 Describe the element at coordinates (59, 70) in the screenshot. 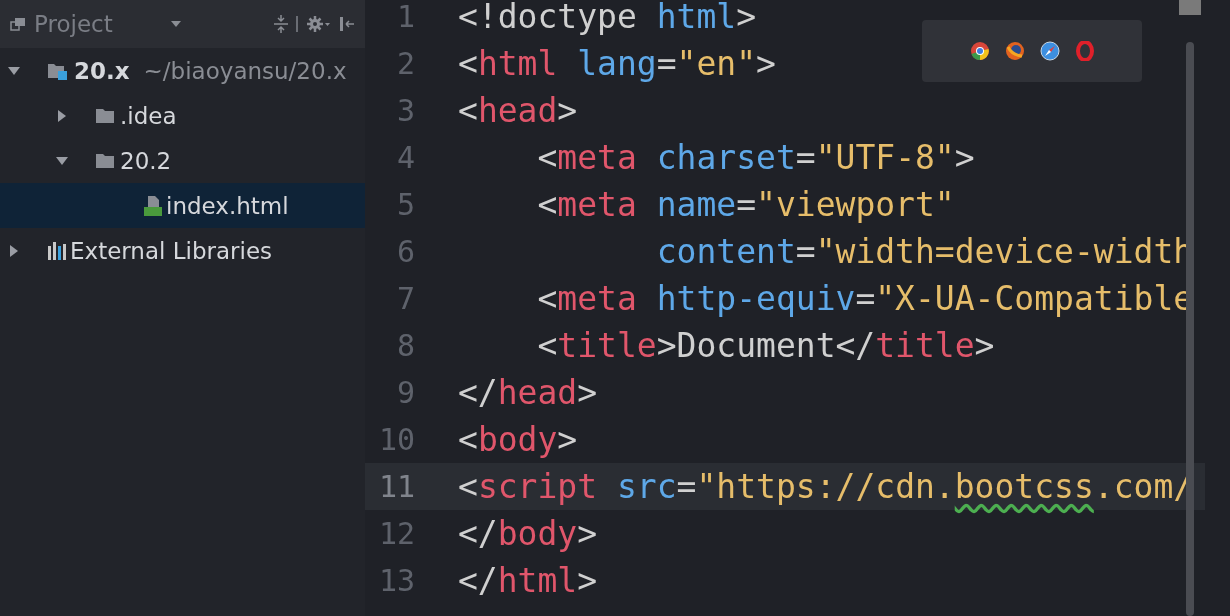

I see `module-folder-icon` at that location.